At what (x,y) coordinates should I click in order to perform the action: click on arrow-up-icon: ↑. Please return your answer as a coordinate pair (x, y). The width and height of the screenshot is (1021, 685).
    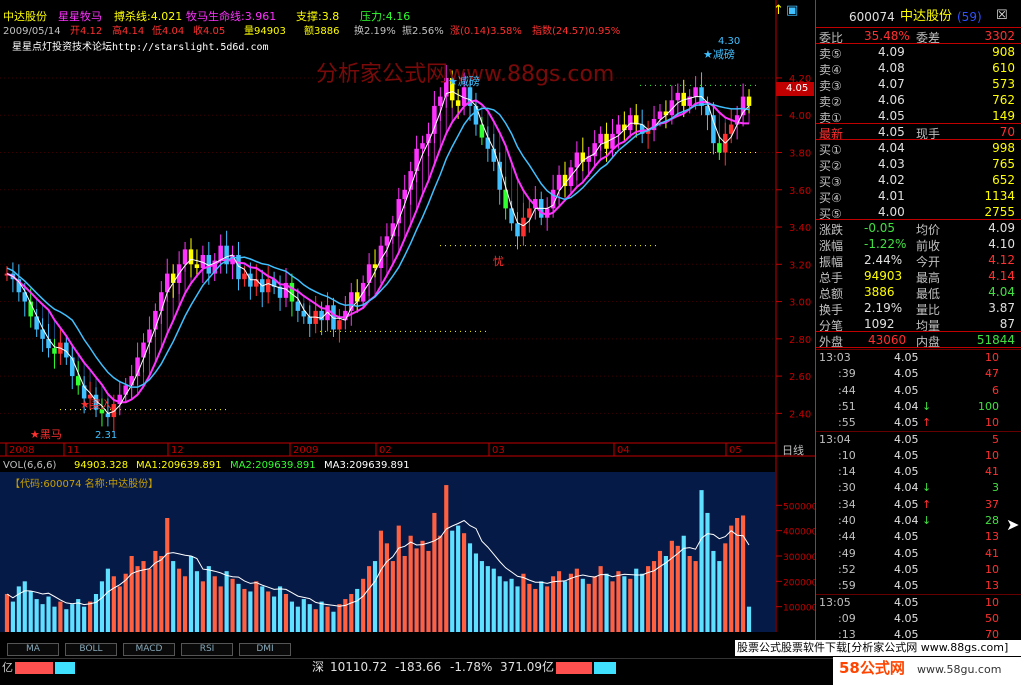
    Looking at the image, I should click on (778, 10).